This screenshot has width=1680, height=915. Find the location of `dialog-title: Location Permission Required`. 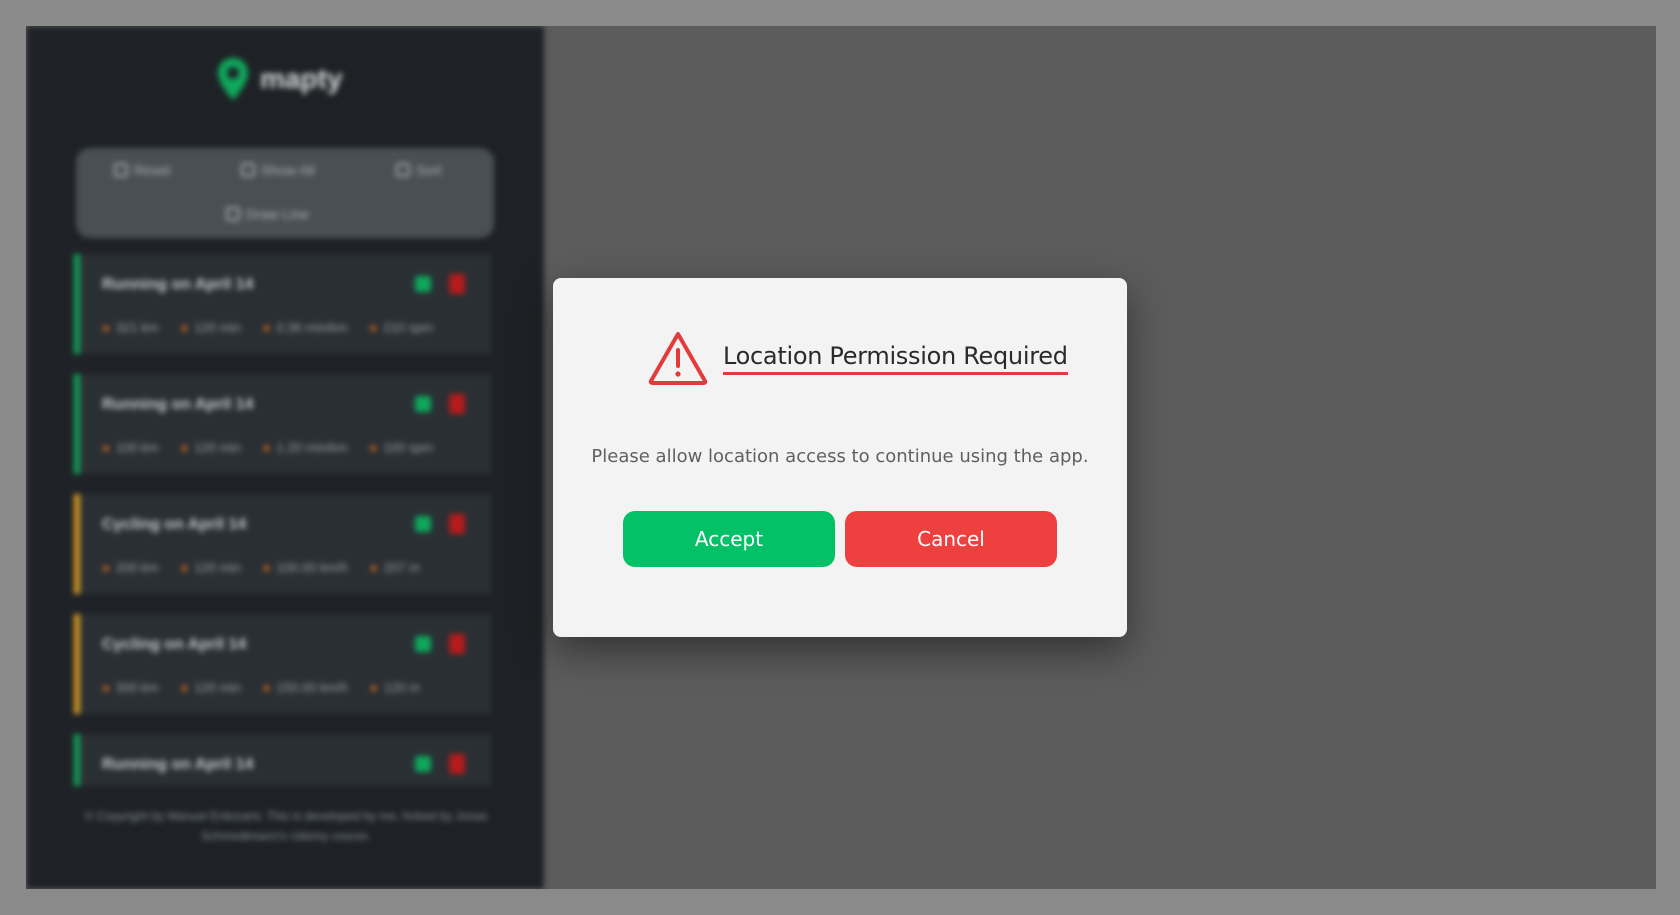

dialog-title: Location Permission Required is located at coordinates (895, 358).